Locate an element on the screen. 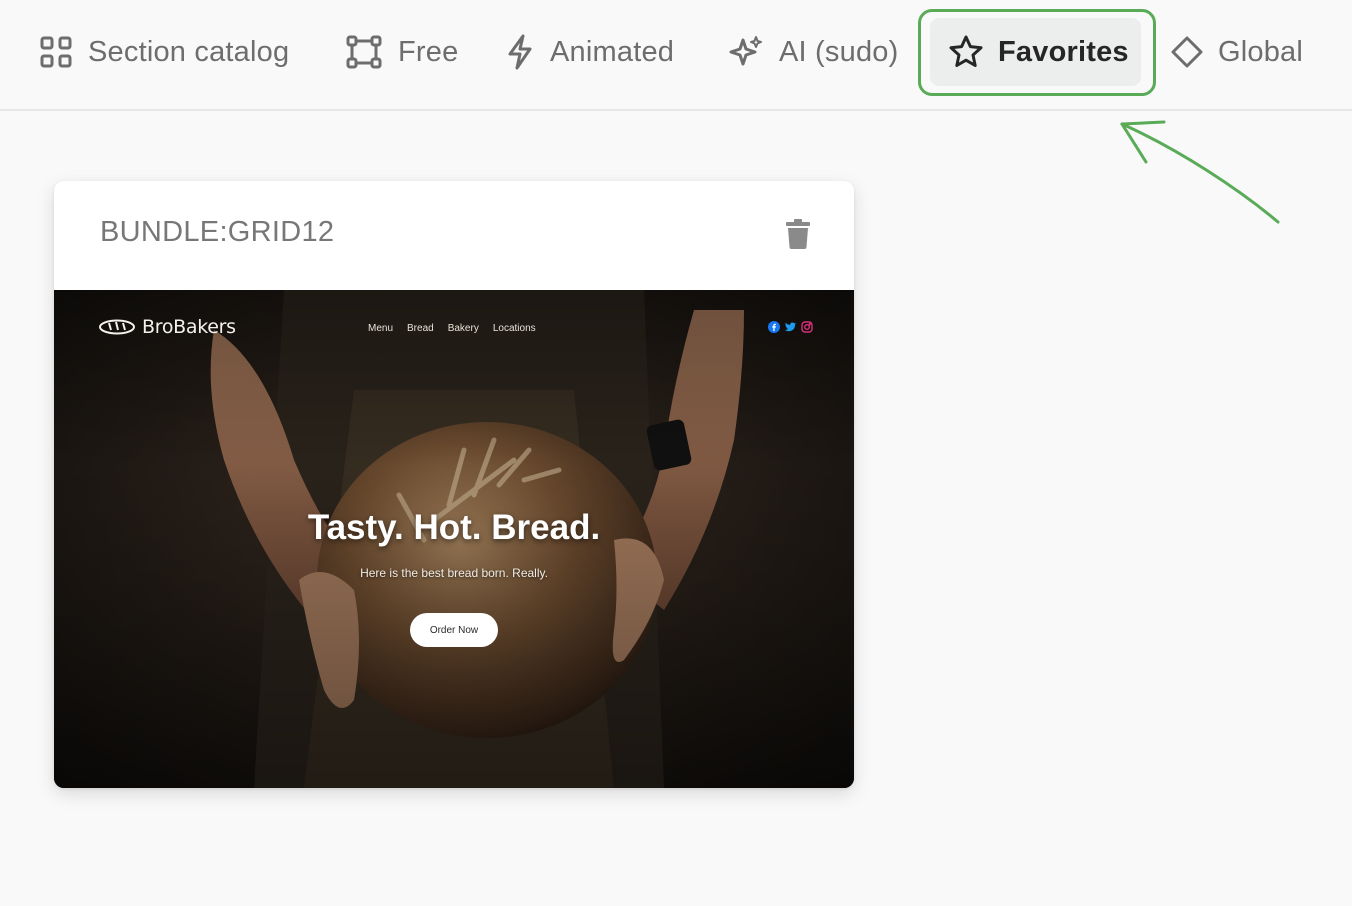 This screenshot has height=906, width=1352. tab-global: Global is located at coordinates (1236, 52).